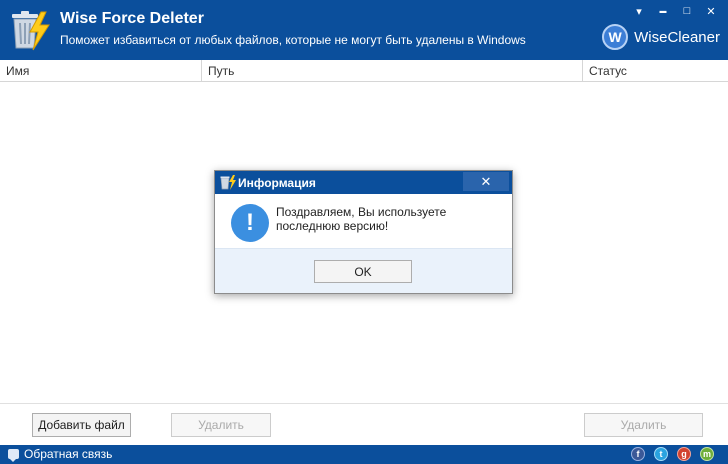 This screenshot has height=464, width=728. Describe the element at coordinates (711, 11) in the screenshot. I see `close-icon: ✕` at that location.